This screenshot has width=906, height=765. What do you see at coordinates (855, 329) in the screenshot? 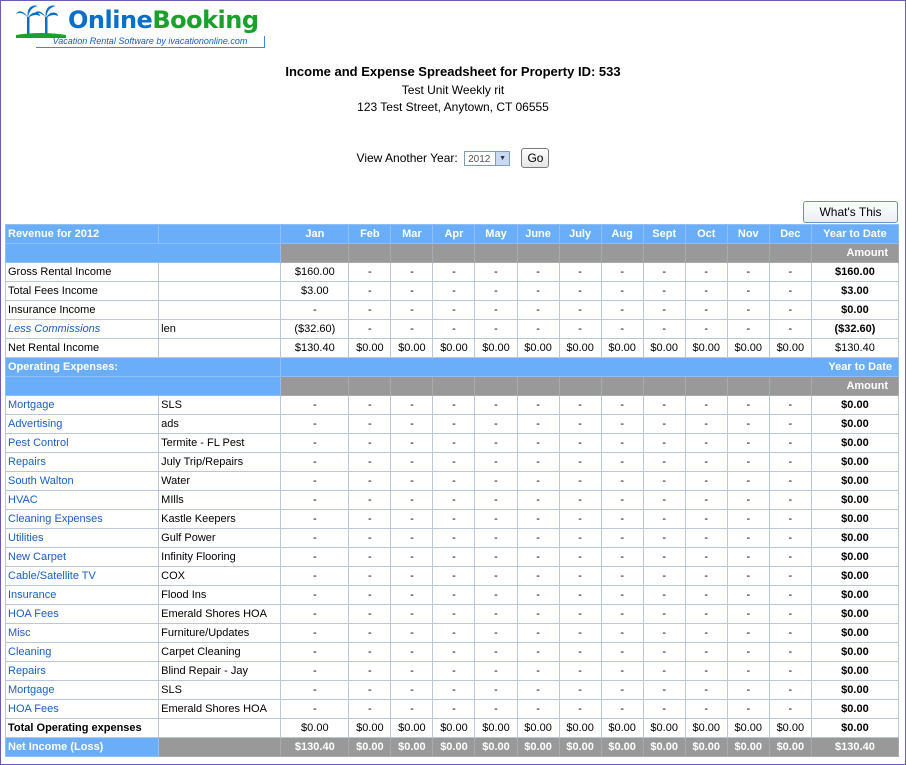
I see `revenue-ytd: ($32.60)` at bounding box center [855, 329].